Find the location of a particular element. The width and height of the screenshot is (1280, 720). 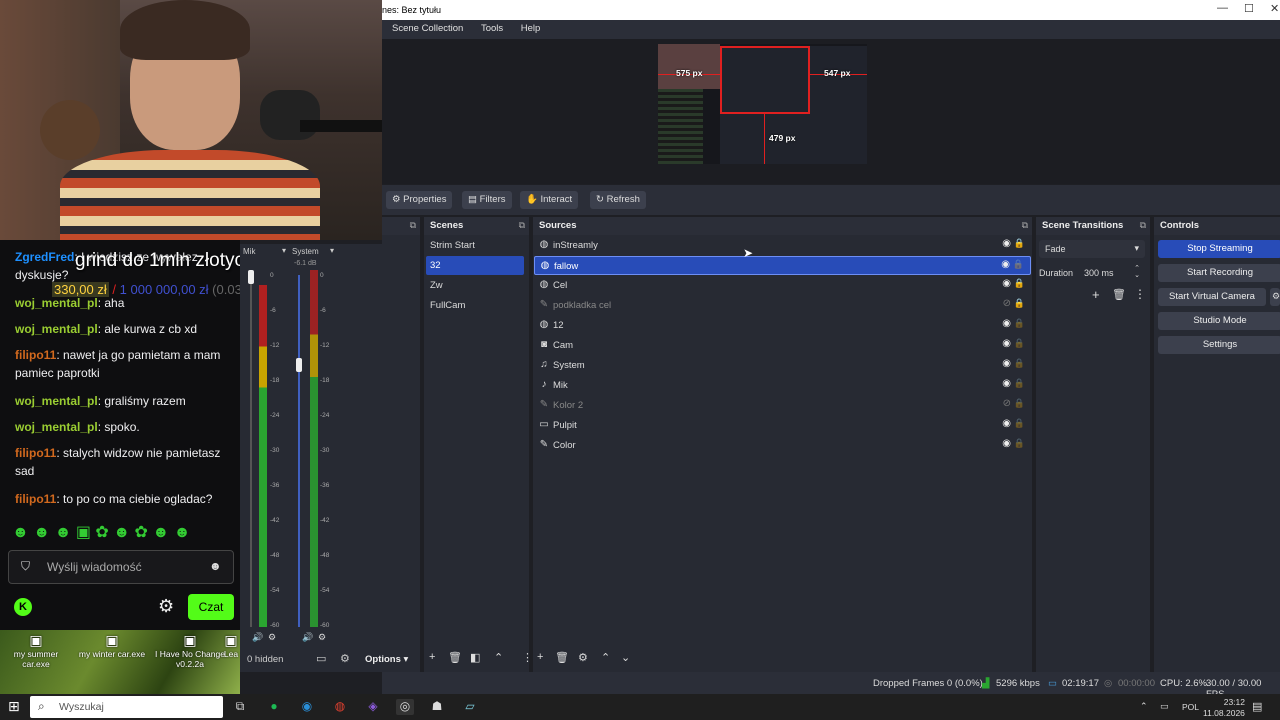

emote-icons: ☻ ☻ ☻ ▣ ✿ ☻ ✿ ☻ ☻ is located at coordinates (101, 532).